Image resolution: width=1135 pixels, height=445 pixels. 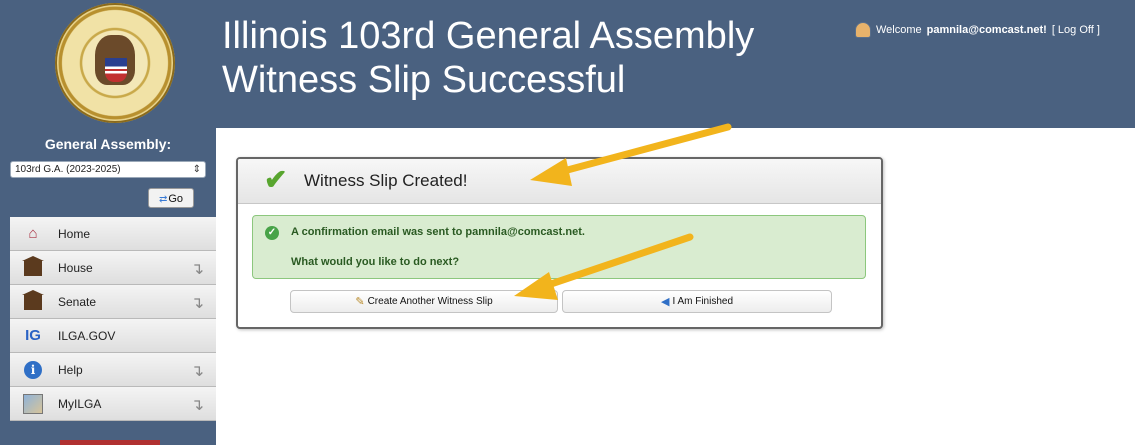 I want to click on senate-building-icon, so click(x=33, y=301).